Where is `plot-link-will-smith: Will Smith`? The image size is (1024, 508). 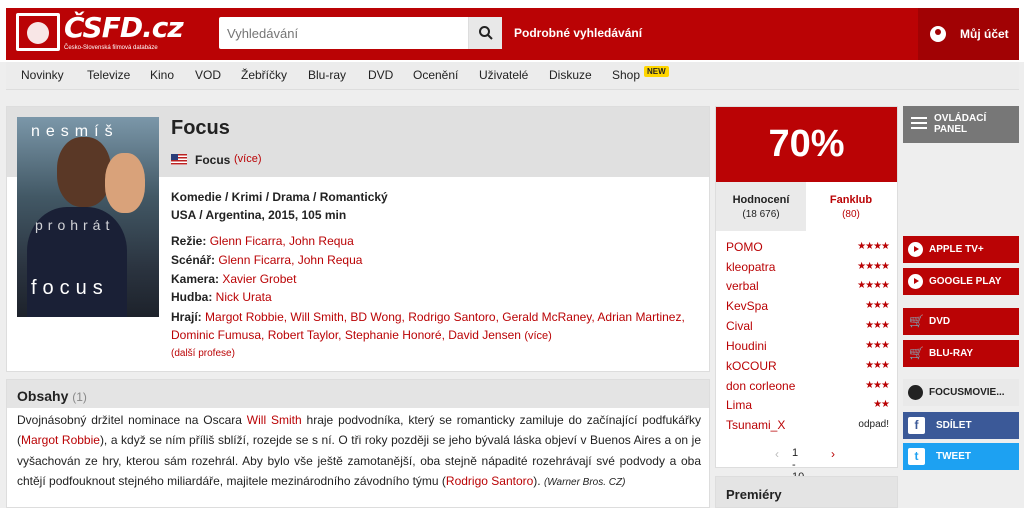 plot-link-will-smith: Will Smith is located at coordinates (274, 420).